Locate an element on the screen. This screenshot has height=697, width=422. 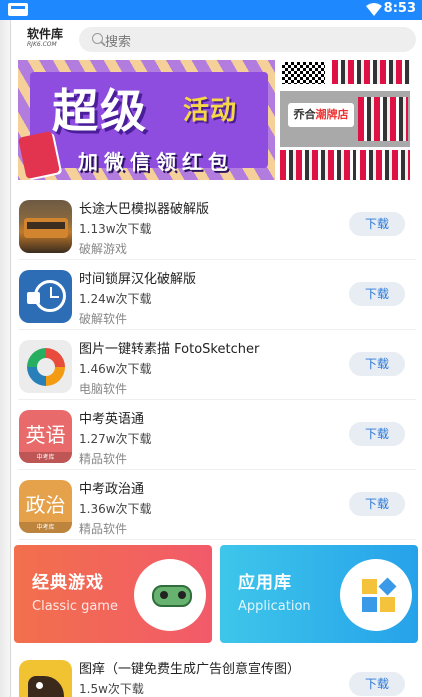
list-item: 时间锁屏汉化破解版 1.24w次下载 破解软件 下载 is located at coordinates (217, 295).